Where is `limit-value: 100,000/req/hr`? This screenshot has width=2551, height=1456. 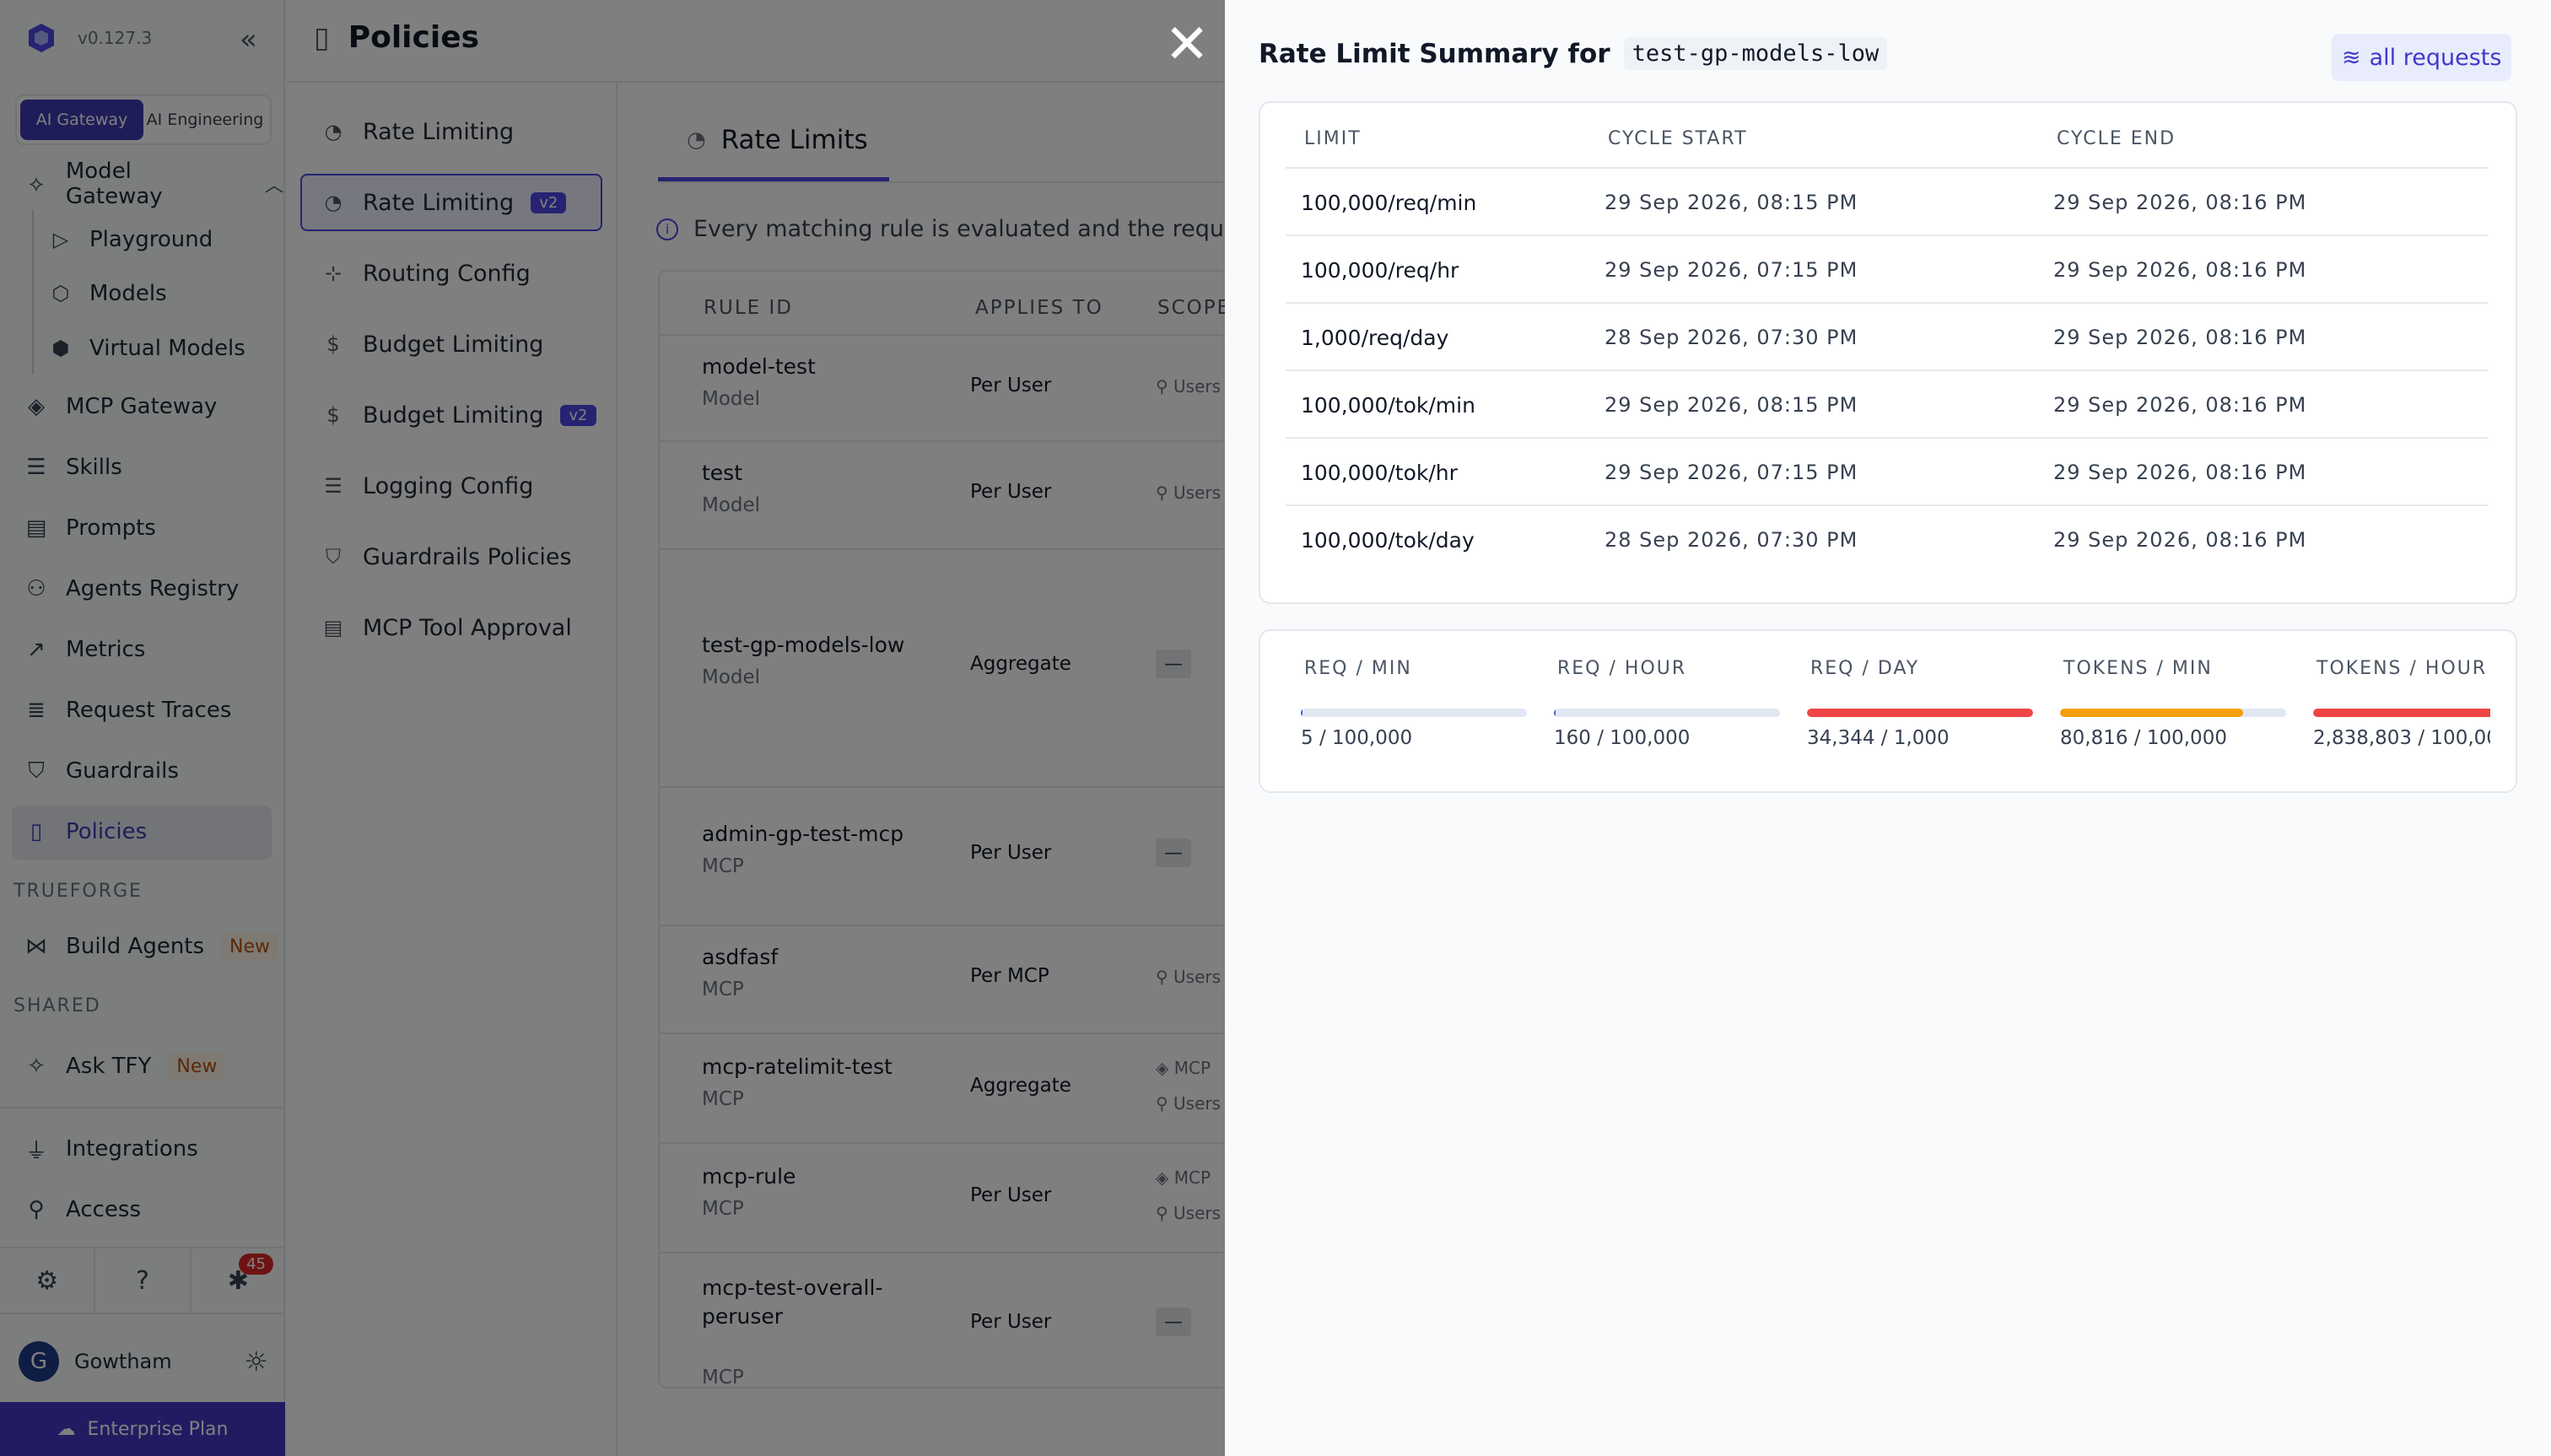
limit-value: 100,000/req/hr is located at coordinates (1380, 270).